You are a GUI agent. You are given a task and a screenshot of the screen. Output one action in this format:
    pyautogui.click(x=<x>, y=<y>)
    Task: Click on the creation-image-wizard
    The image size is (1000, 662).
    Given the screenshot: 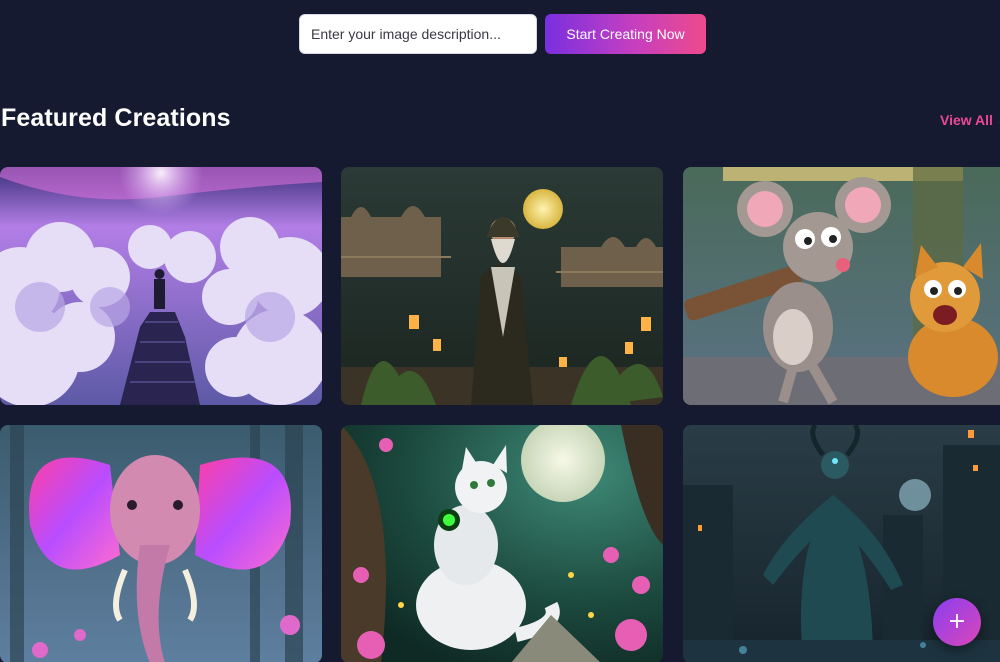 What is the action you would take?
    pyautogui.click(x=502, y=286)
    